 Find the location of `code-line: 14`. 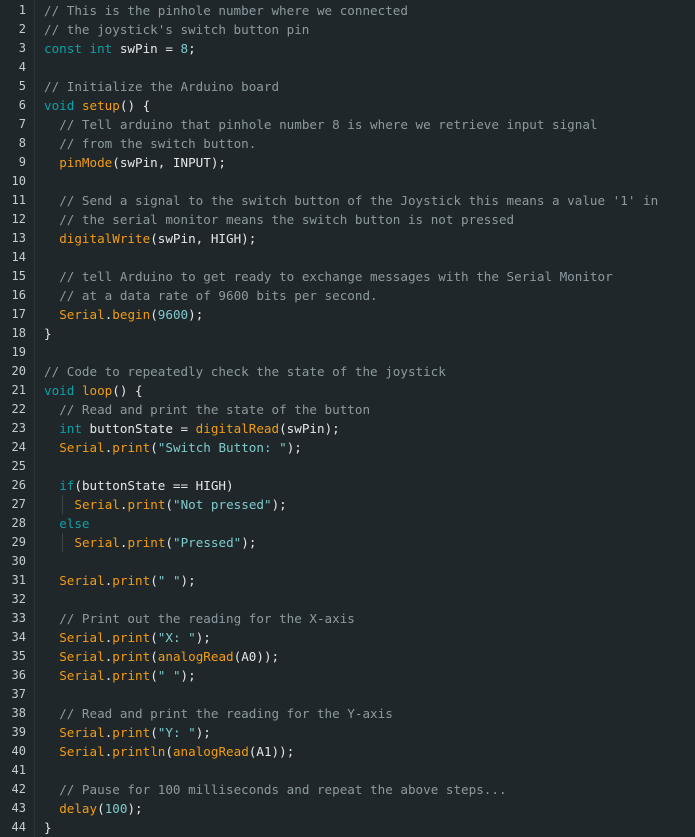

code-line: 14 is located at coordinates (347, 257).